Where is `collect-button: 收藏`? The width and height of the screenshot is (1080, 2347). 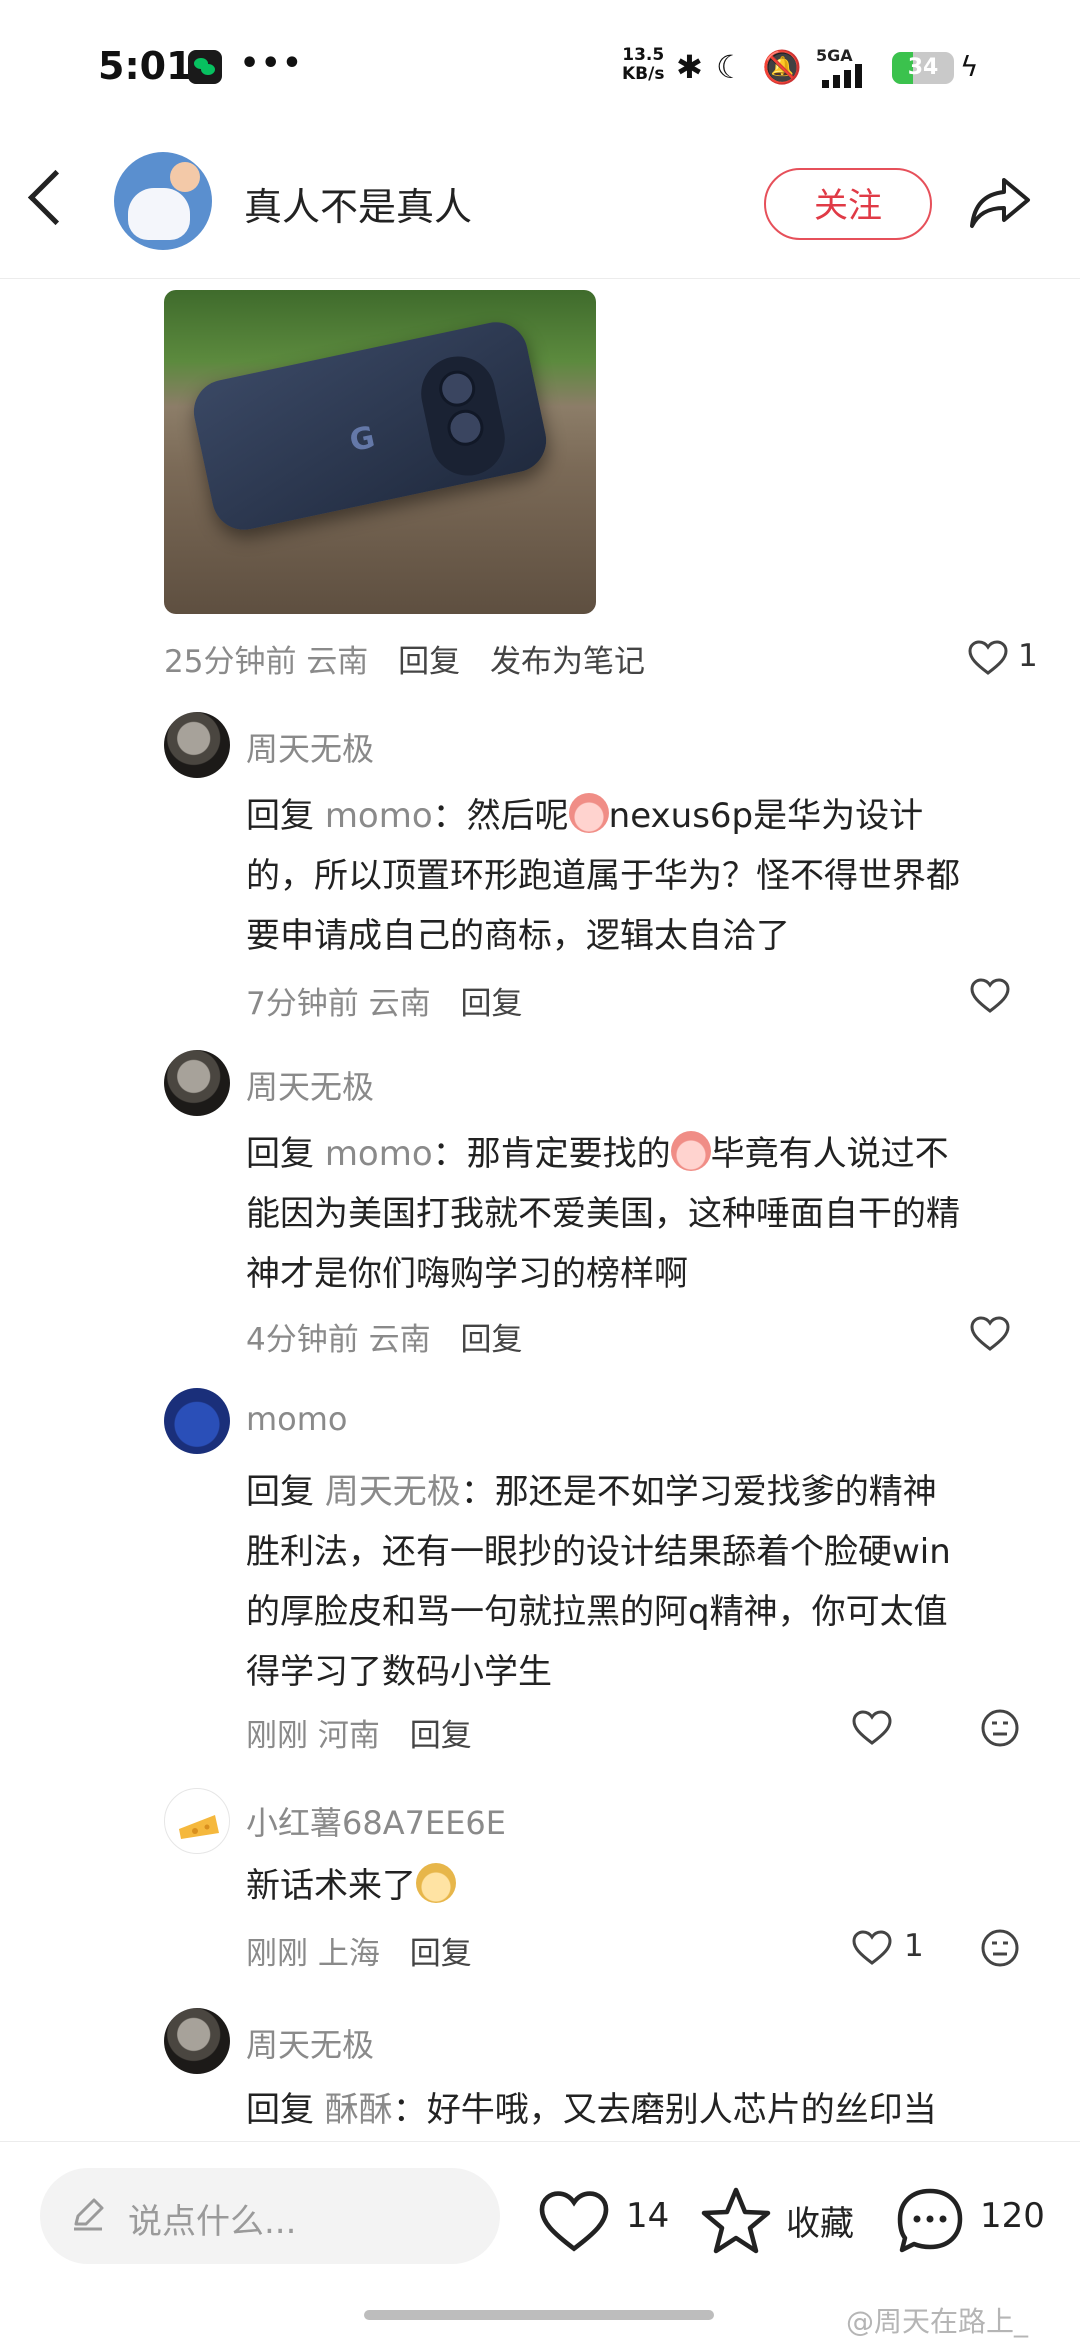 collect-button: 收藏 is located at coordinates (820, 2220).